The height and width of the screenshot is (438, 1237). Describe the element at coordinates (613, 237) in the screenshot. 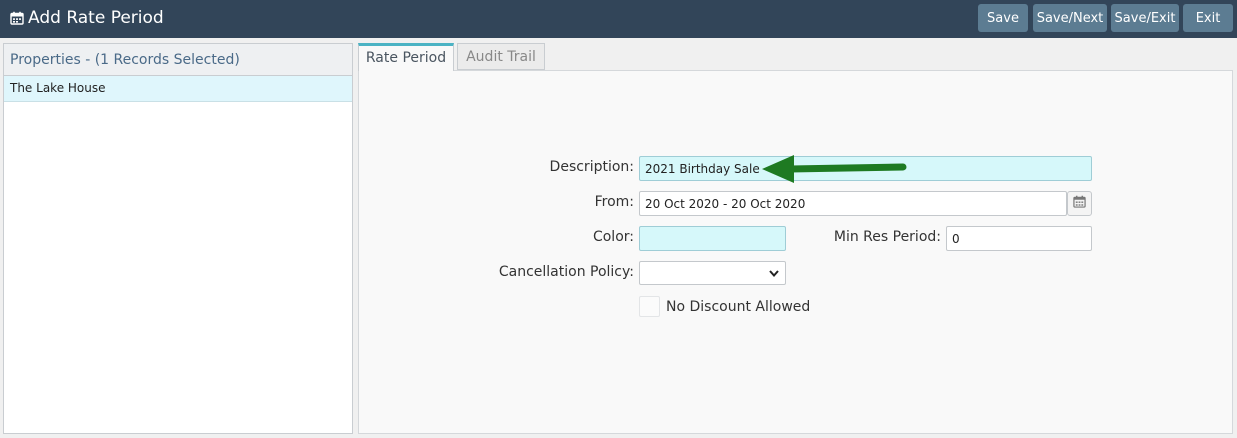

I see `color-label: Color:` at that location.